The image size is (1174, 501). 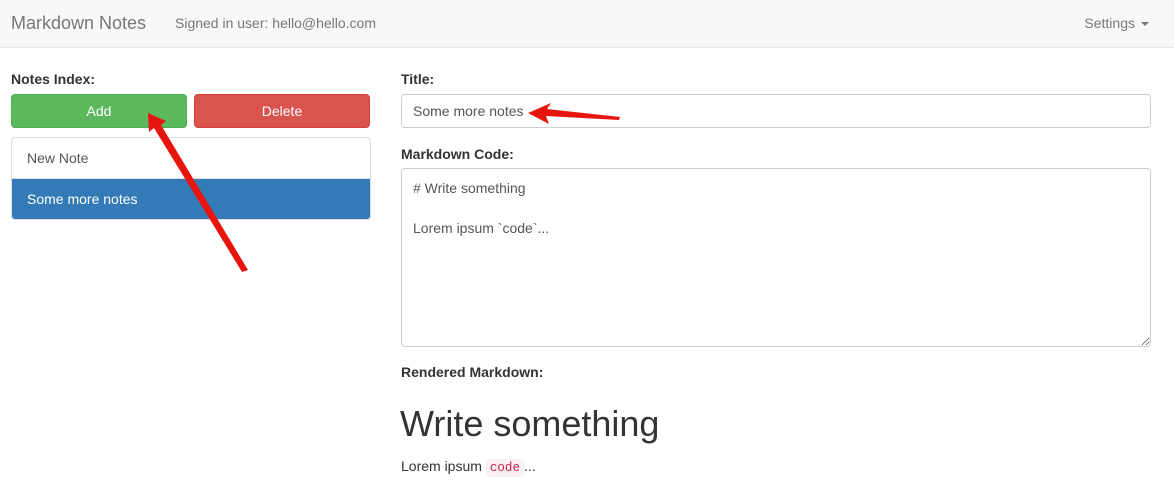 I want to click on app-brand: Markdown Notes, so click(x=78, y=23).